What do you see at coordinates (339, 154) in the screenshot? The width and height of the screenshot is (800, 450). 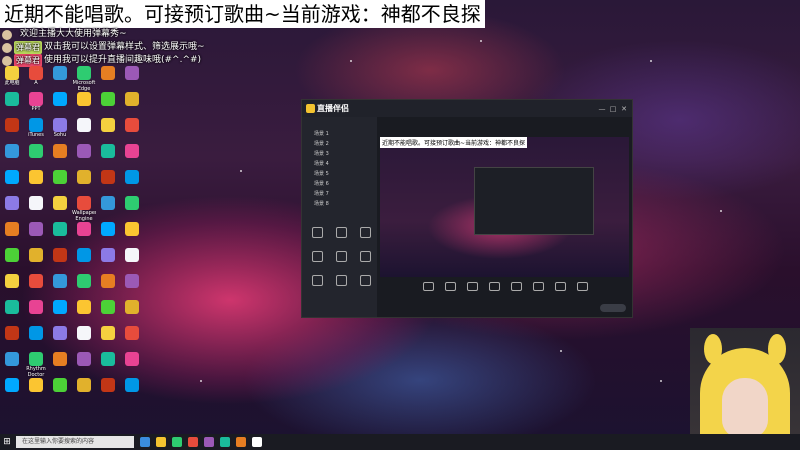 I see `scene-item: 场景 3` at bounding box center [339, 154].